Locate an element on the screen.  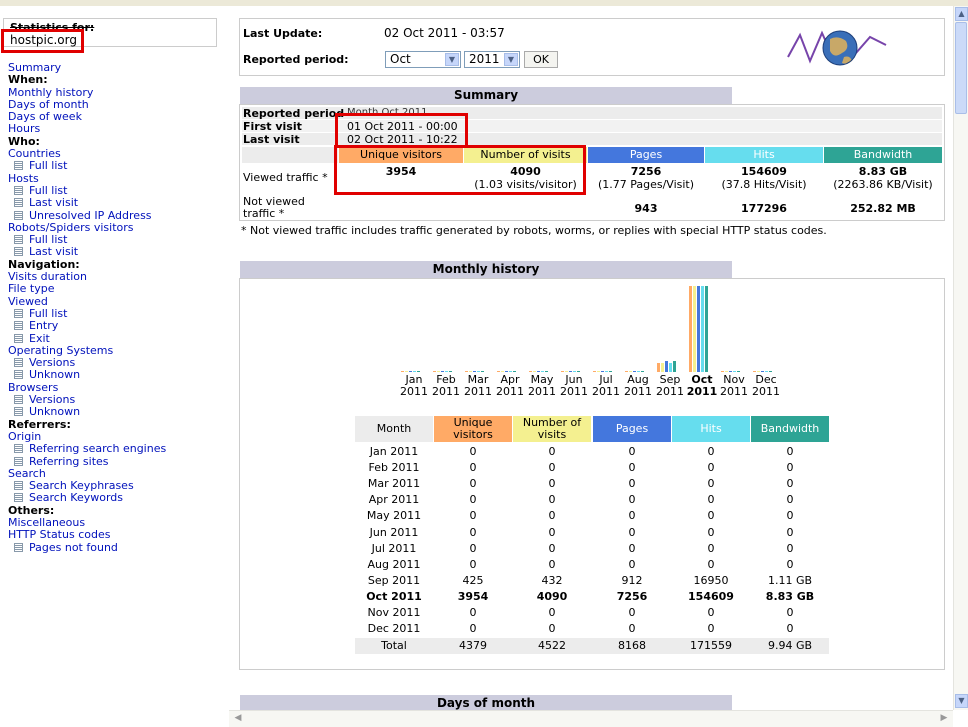
menu-subitem-entry: Entry is located at coordinates (118, 325).